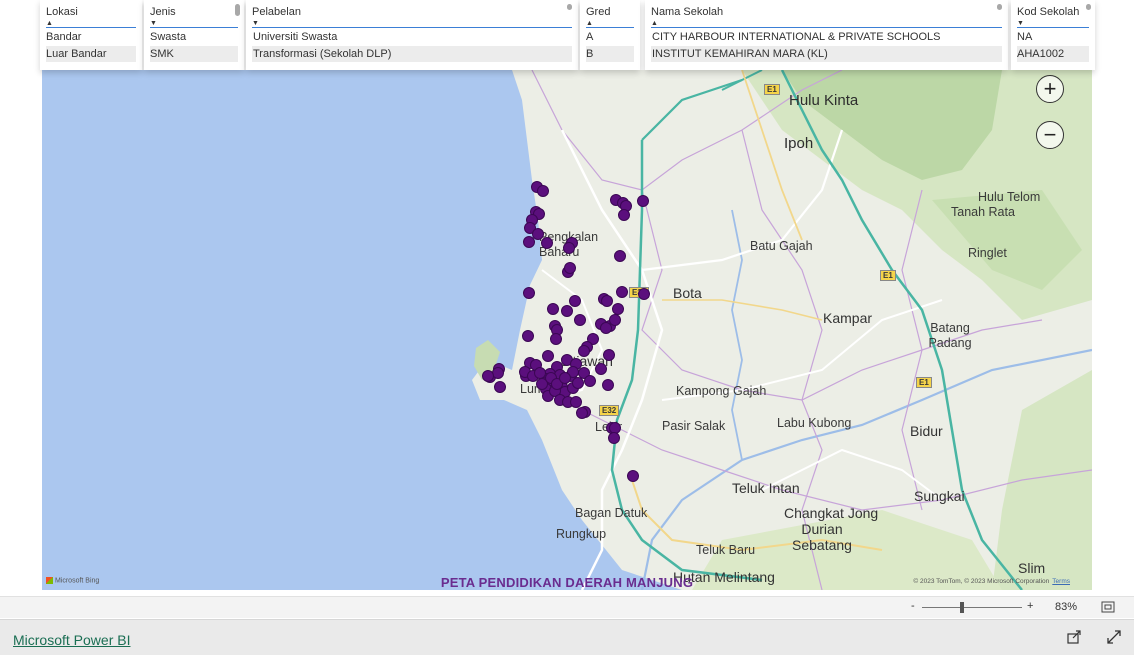  I want to click on e1-shield-c: E1, so click(924, 382).